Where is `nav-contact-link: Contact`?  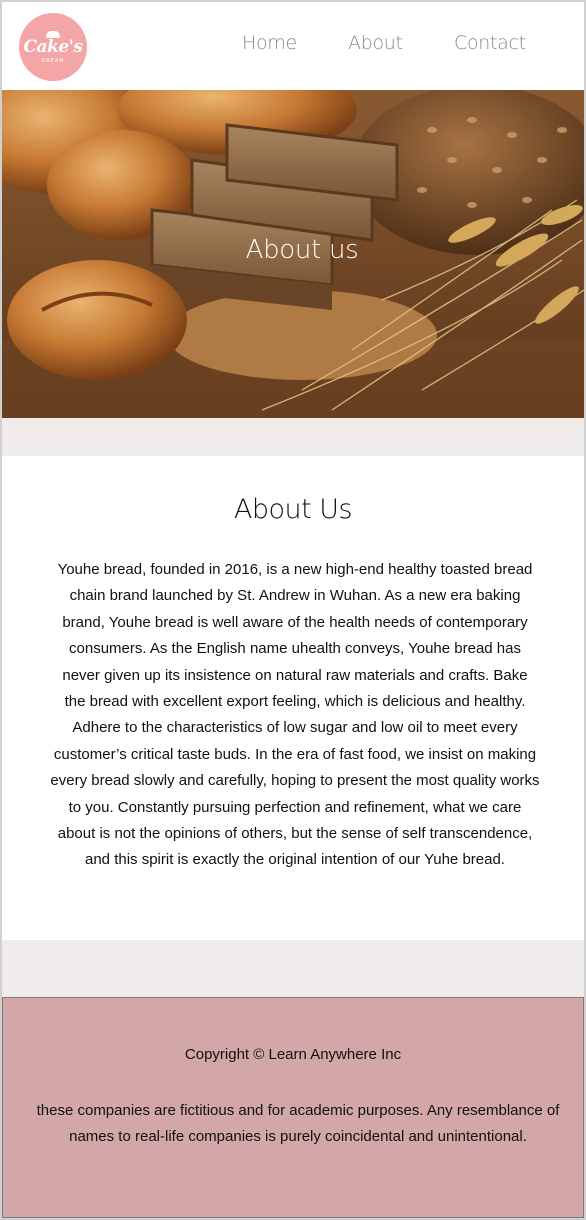
nav-contact-link: Contact is located at coordinates (490, 43).